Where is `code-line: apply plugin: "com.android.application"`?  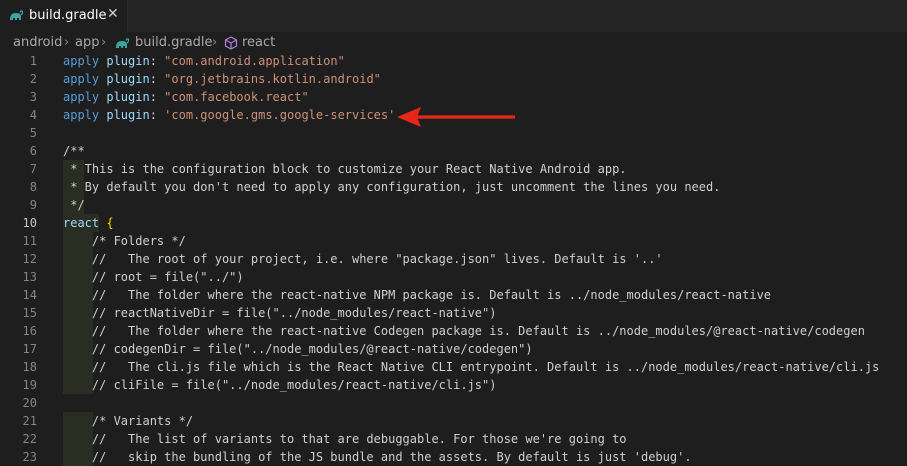 code-line: apply plugin: "com.android.application" is located at coordinates (204, 61).